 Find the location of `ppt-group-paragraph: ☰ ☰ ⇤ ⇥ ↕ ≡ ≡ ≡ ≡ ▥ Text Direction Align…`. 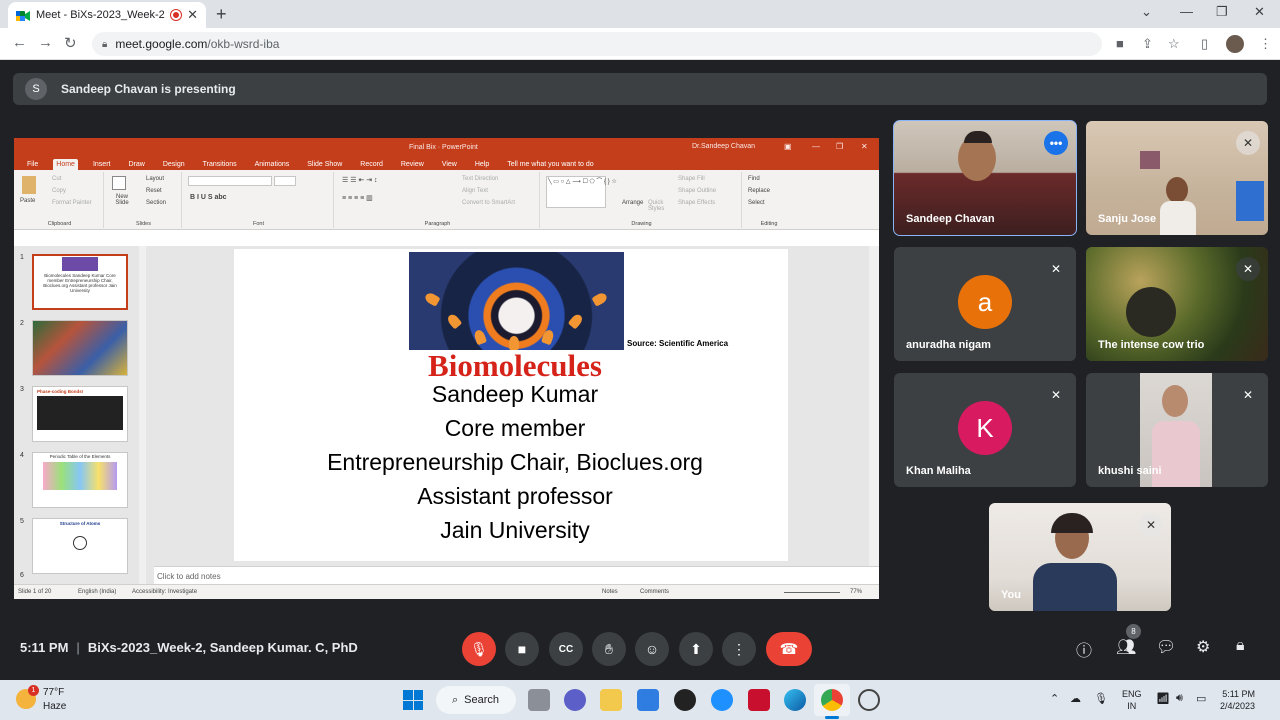

ppt-group-paragraph: ☰ ☰ ⇤ ⇥ ↕ ≡ ≡ ≡ ≡ ▥ Text Direction Align… is located at coordinates (438, 200).